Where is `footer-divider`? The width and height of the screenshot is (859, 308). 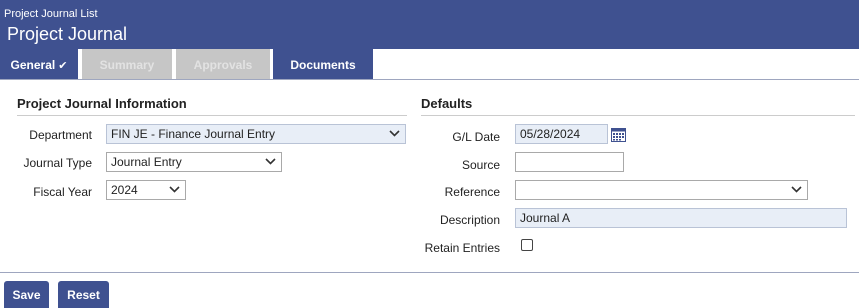 footer-divider is located at coordinates (429, 272).